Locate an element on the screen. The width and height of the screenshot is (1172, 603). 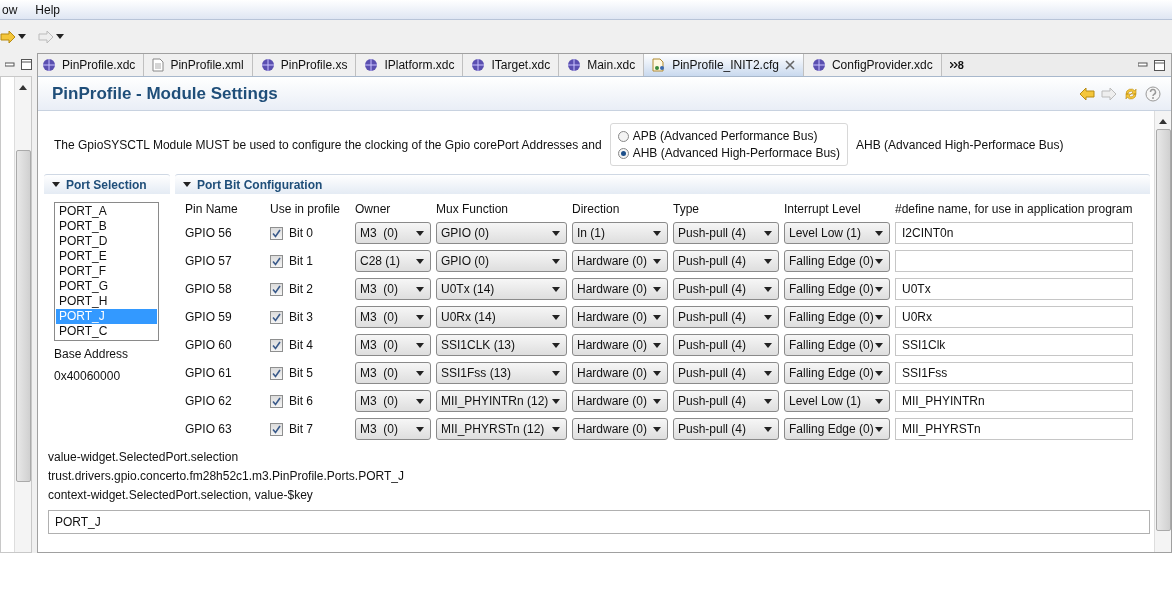
section-header: Port Bit Configuration is located at coordinates (662, 184).